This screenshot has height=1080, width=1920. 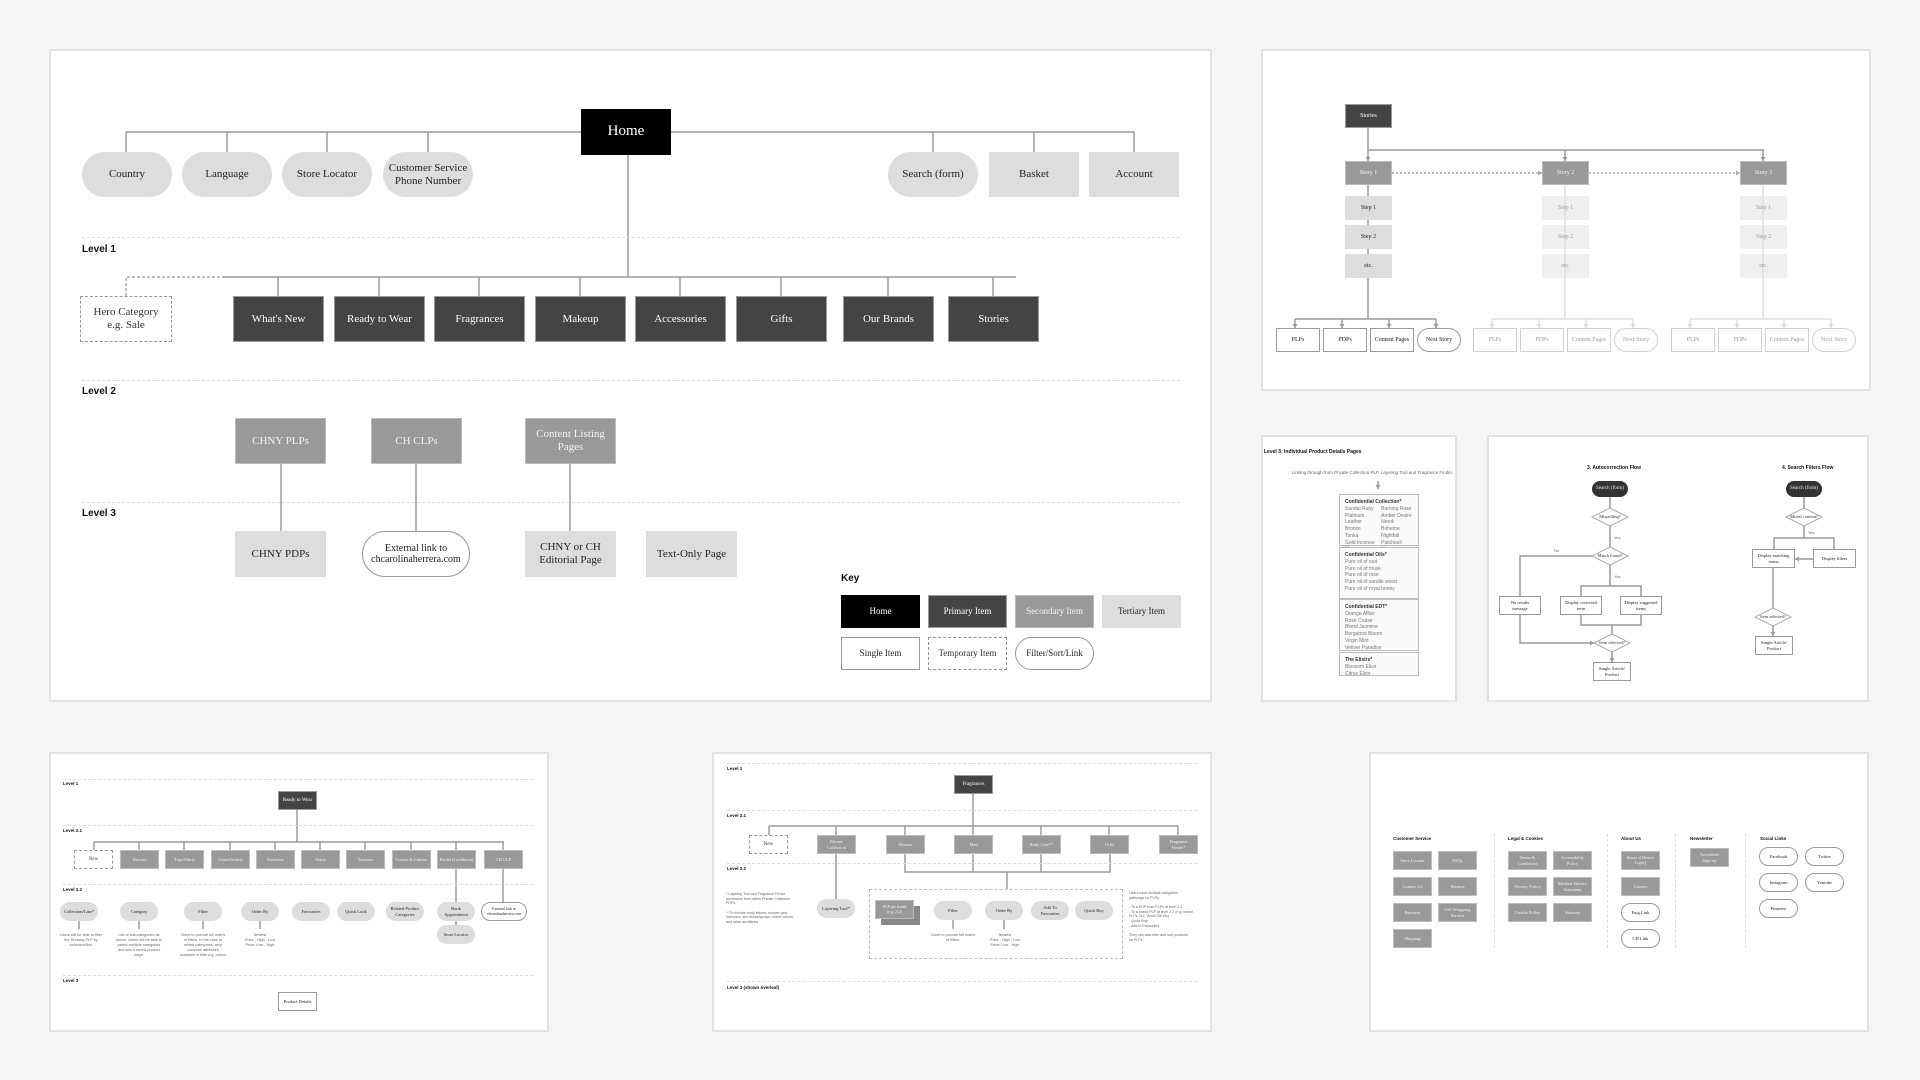 What do you see at coordinates (691, 554) in the screenshot?
I see `text-only-page-node: Text-Only Page` at bounding box center [691, 554].